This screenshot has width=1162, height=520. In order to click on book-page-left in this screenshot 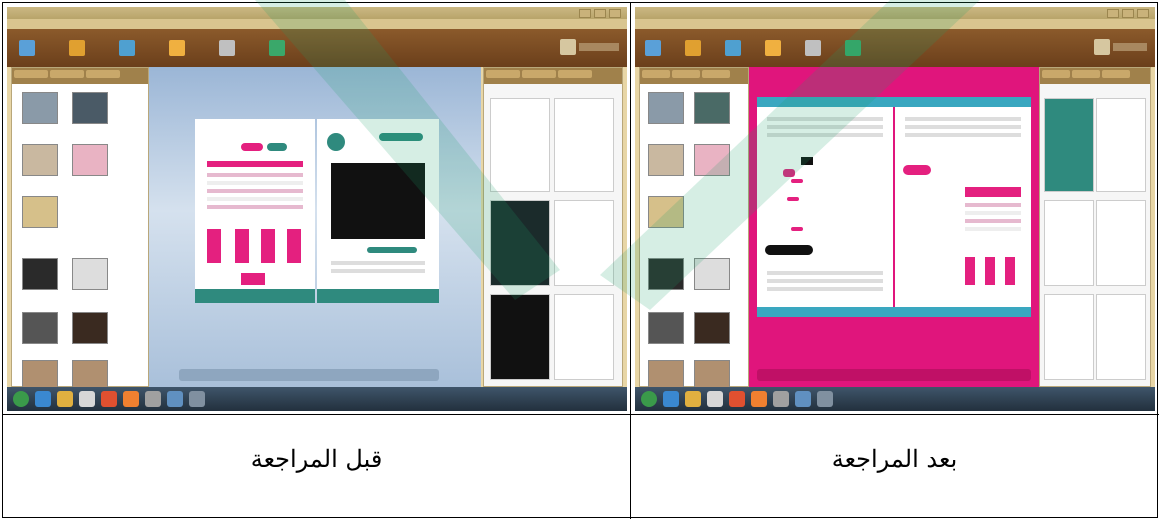, I will do `click(255, 211)`.